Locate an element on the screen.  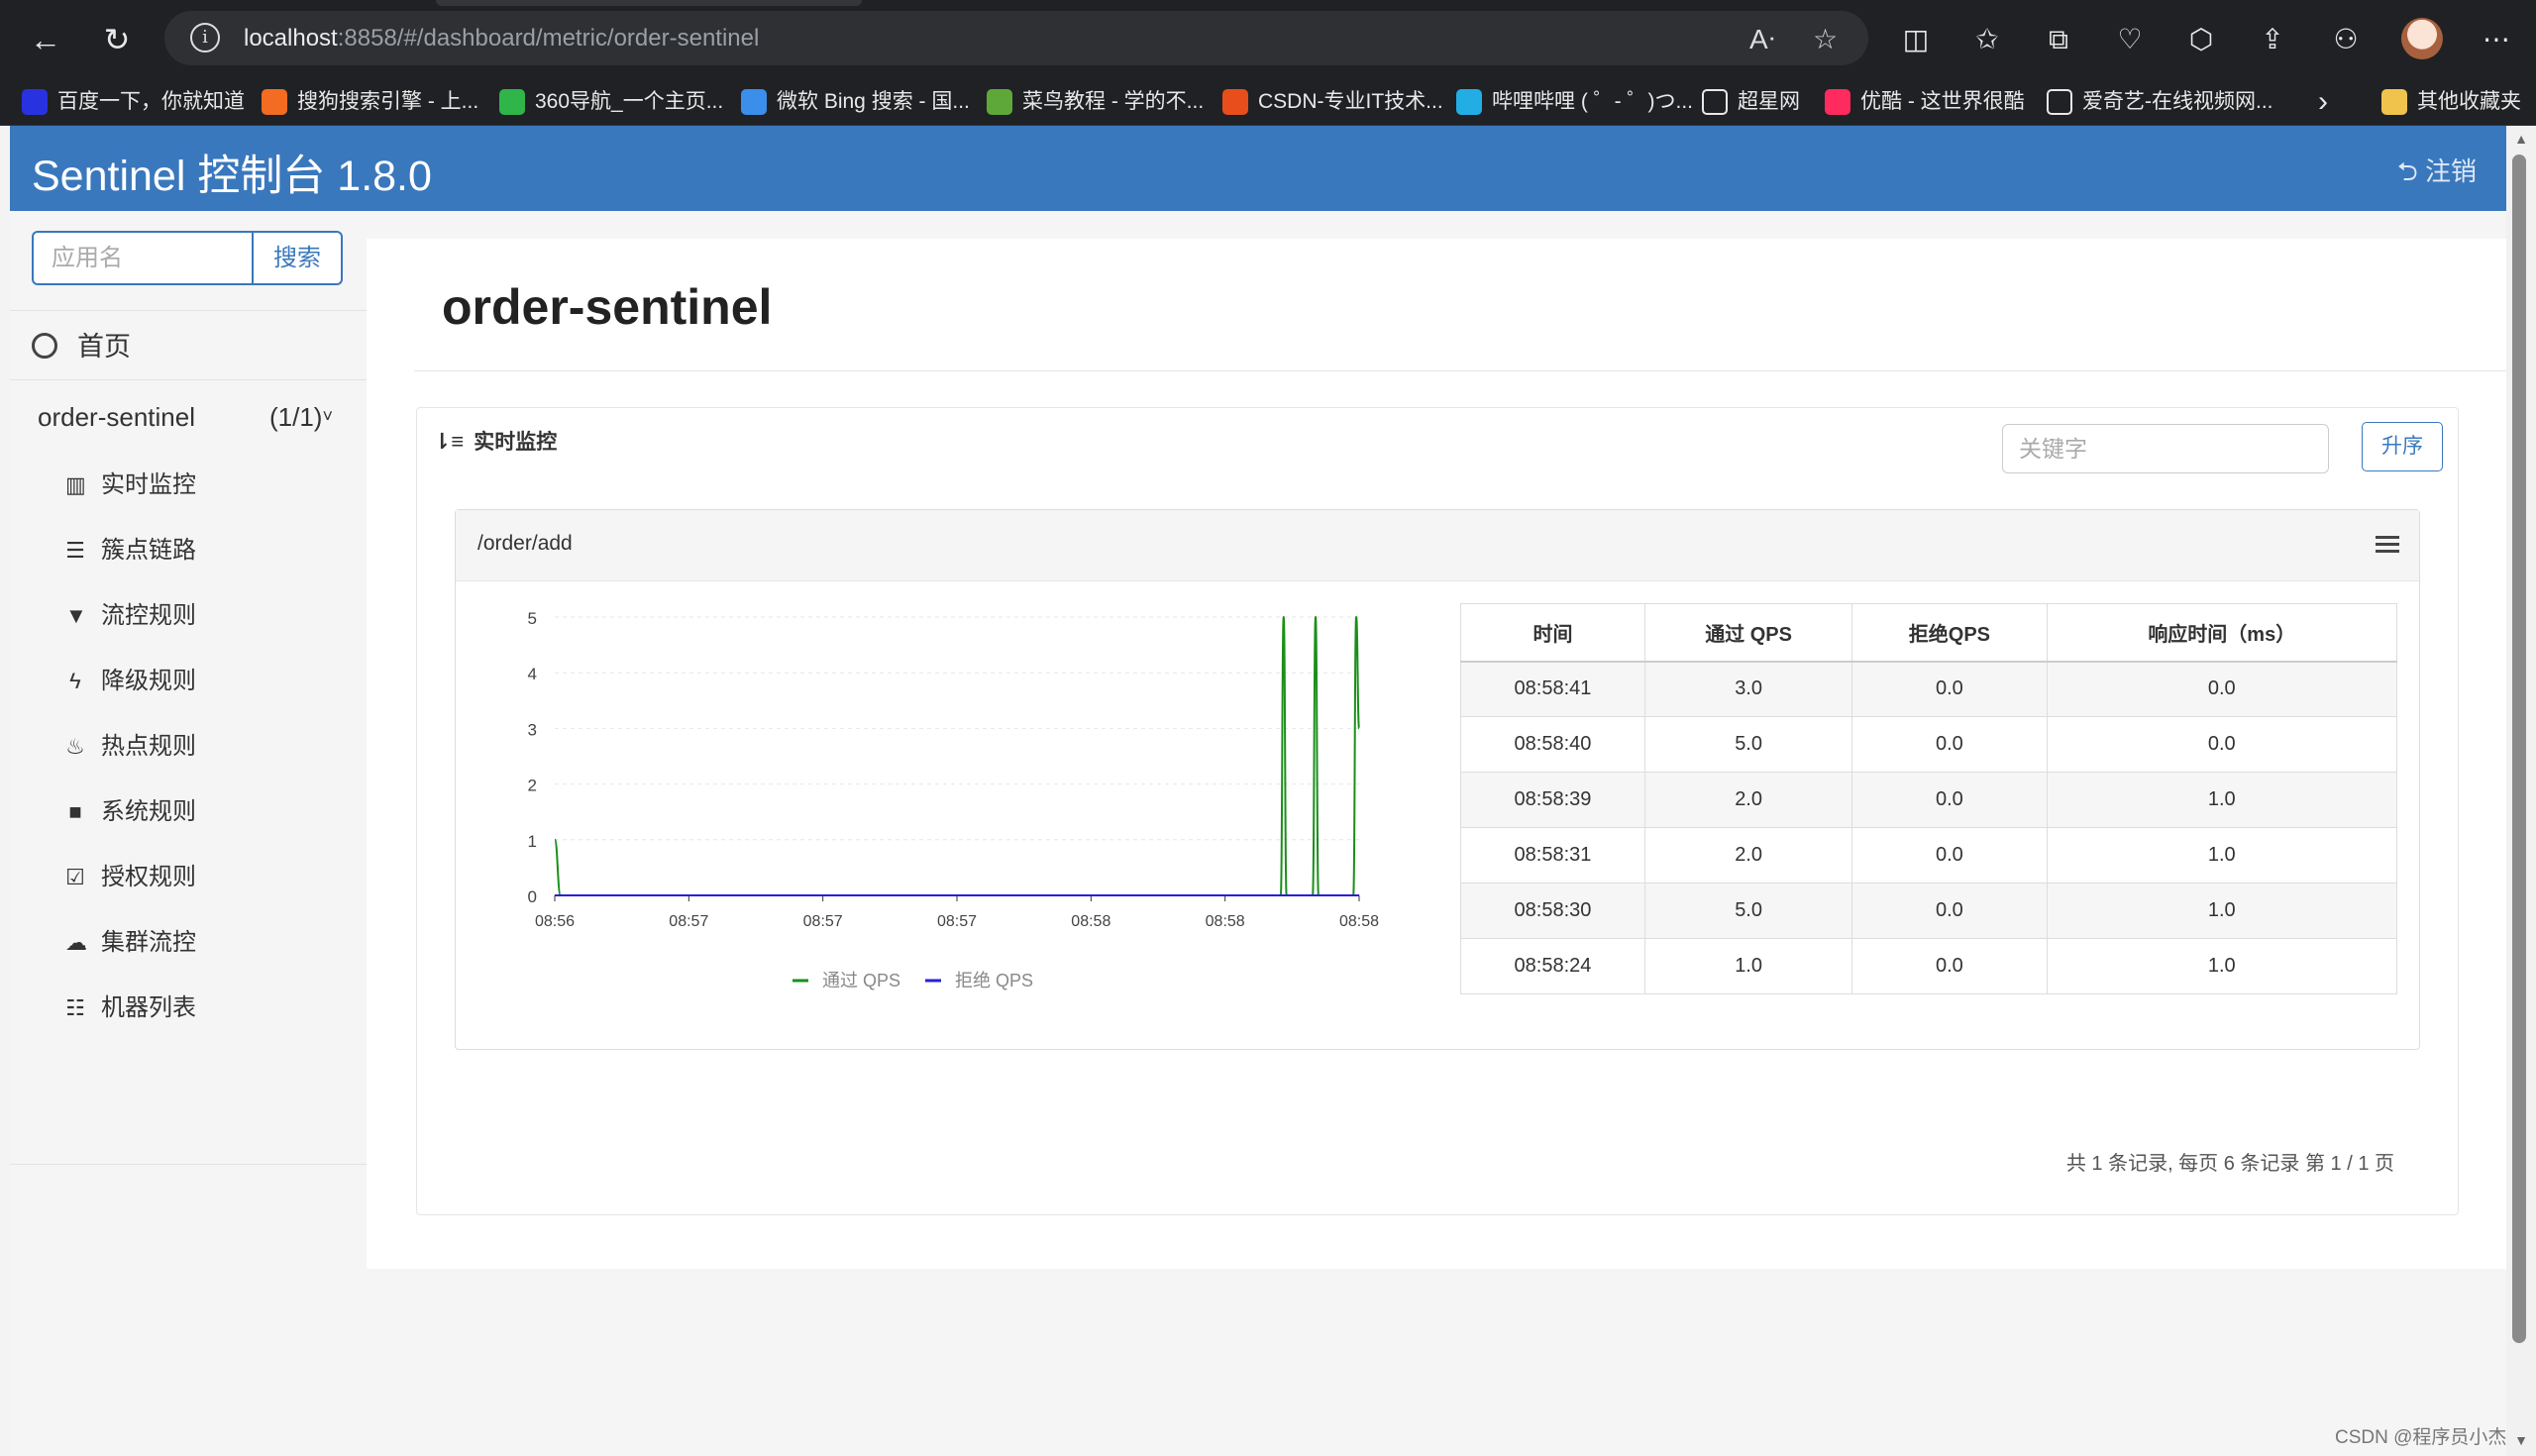
page-title: order-sentinel is located at coordinates (607, 307).